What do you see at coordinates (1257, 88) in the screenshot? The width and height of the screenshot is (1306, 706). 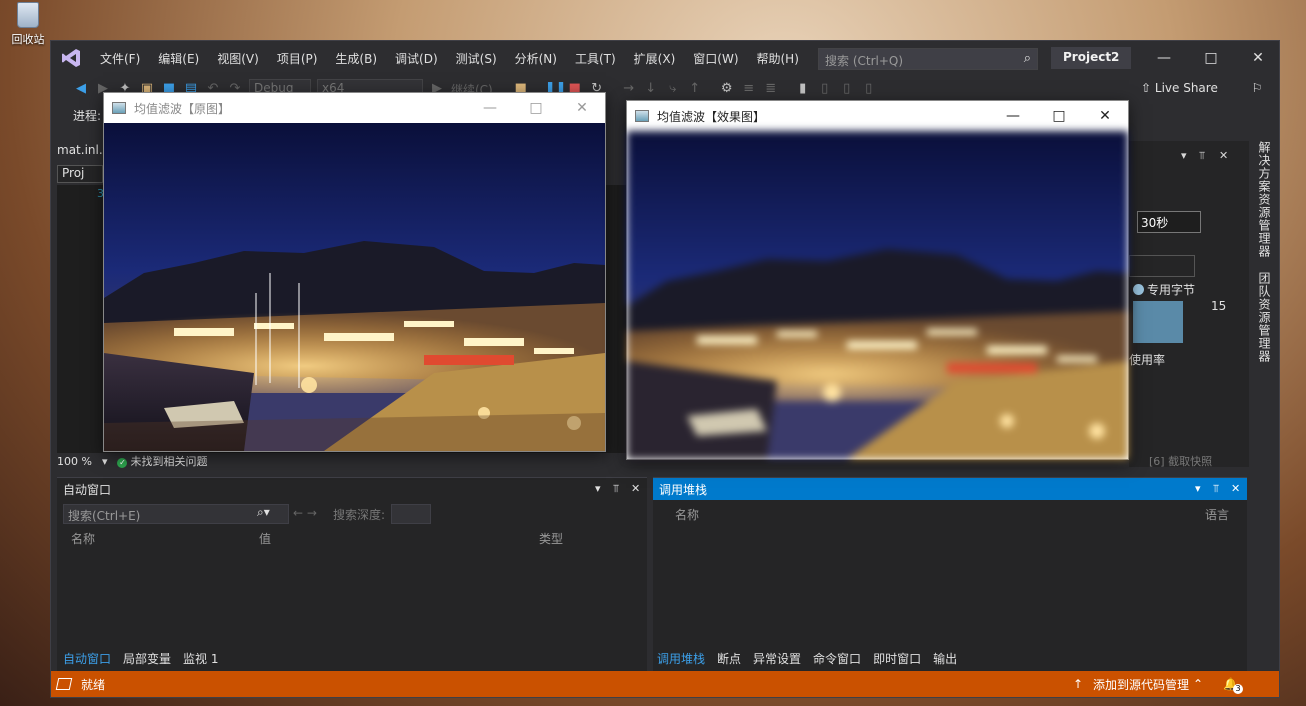 I see `feedback-icon: ⚐` at bounding box center [1257, 88].